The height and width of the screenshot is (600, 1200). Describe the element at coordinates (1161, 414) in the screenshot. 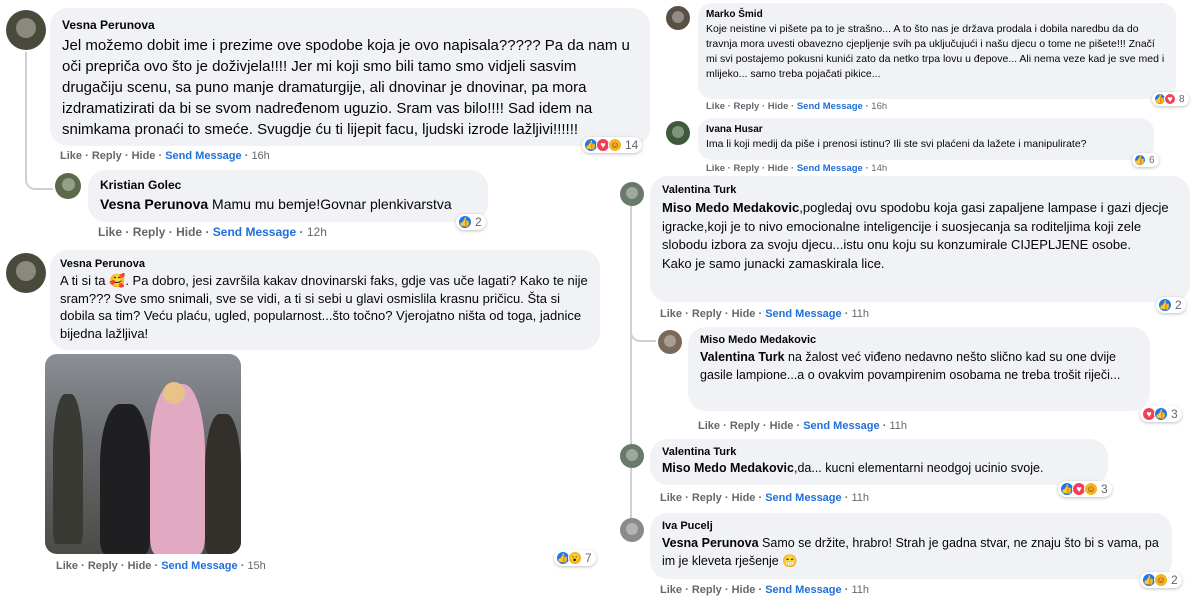

I see `reaction-summary: ♥ 👍 3` at that location.